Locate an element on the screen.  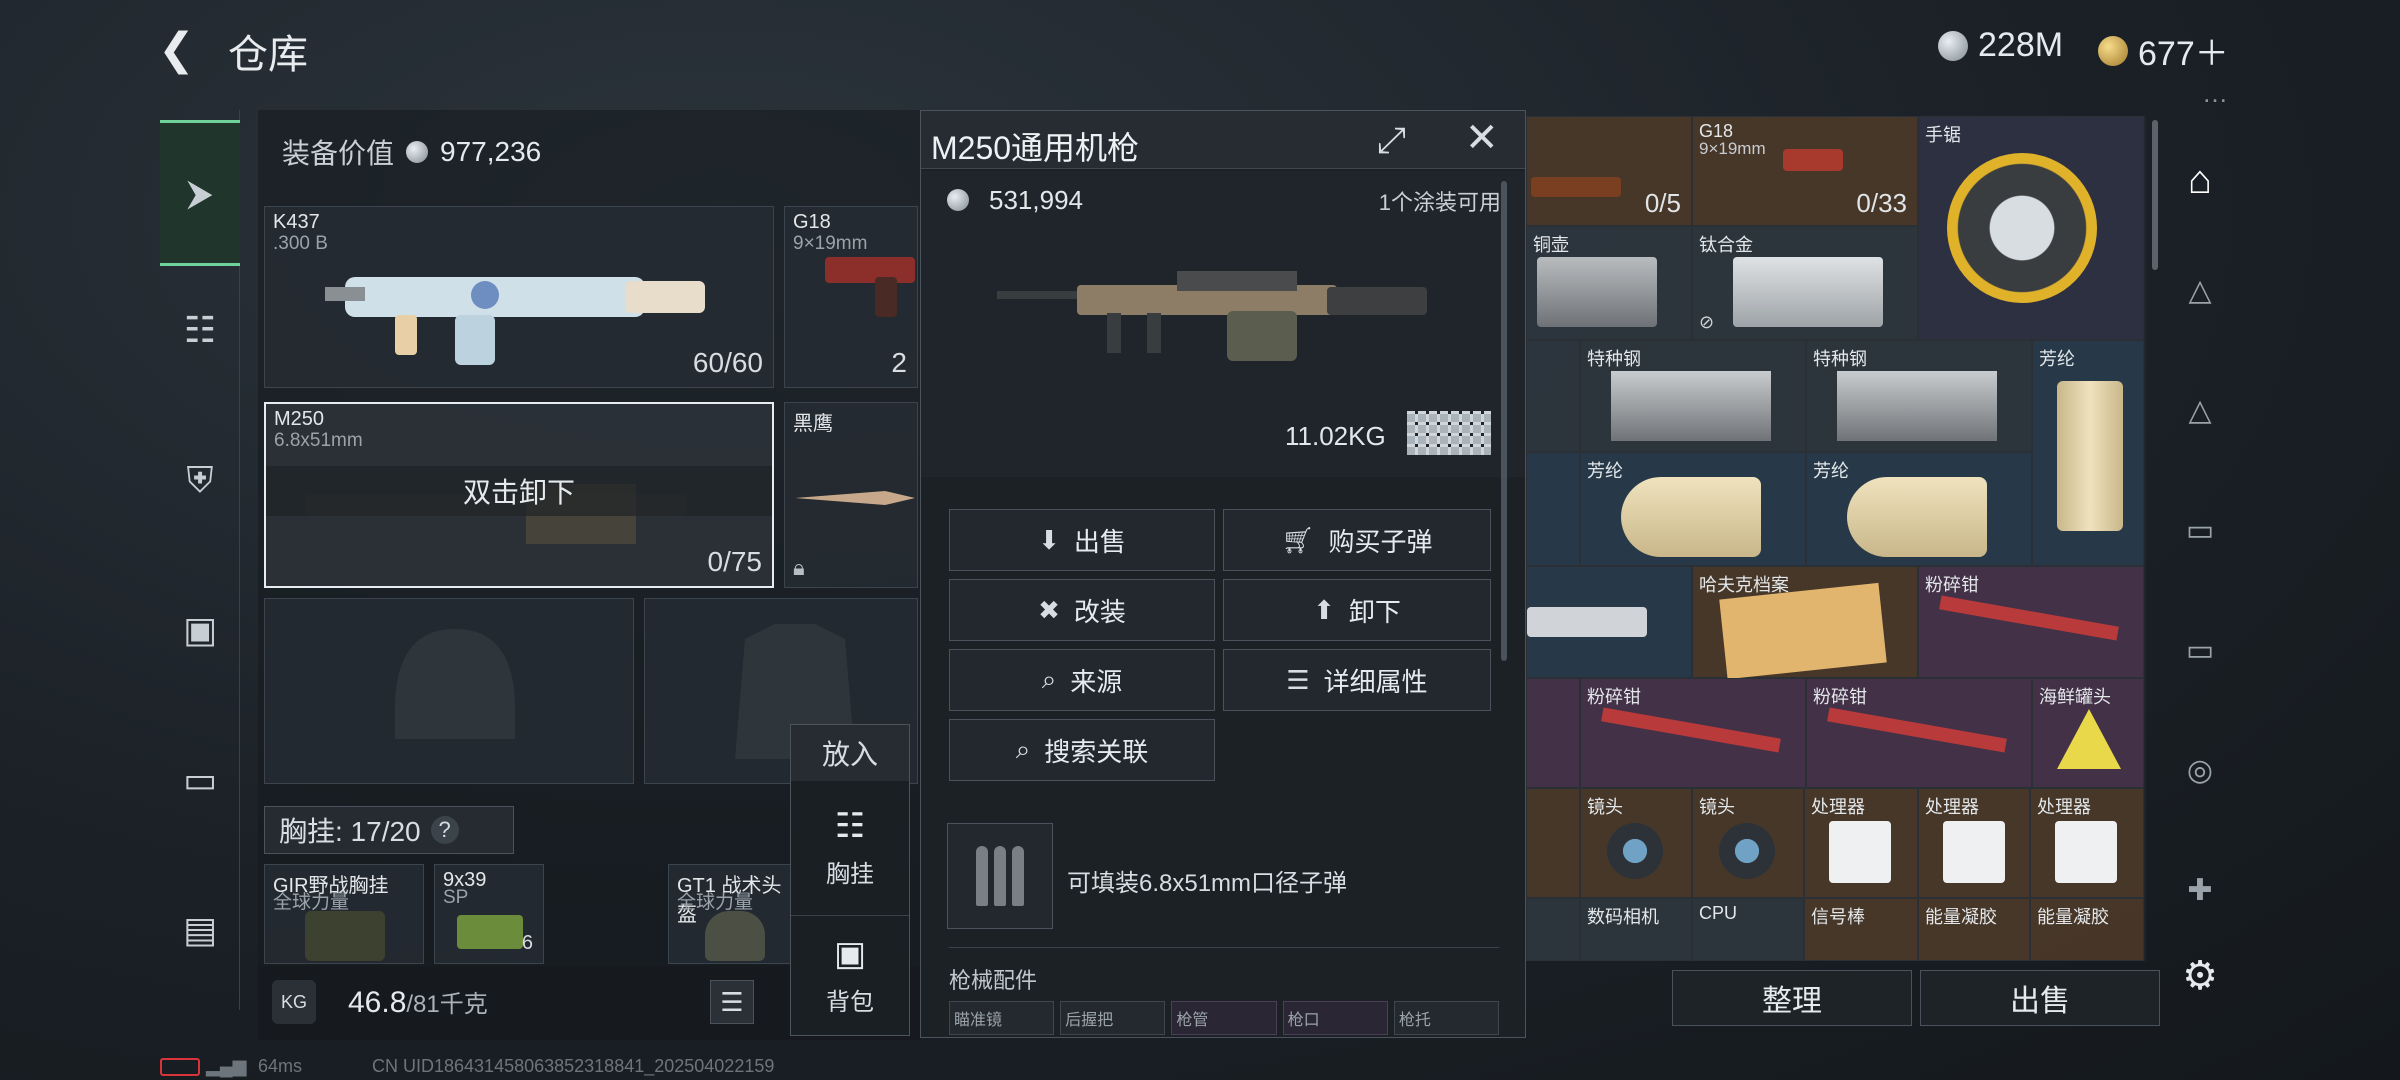
storage-scrollbar is located at coordinates (2155, 195).